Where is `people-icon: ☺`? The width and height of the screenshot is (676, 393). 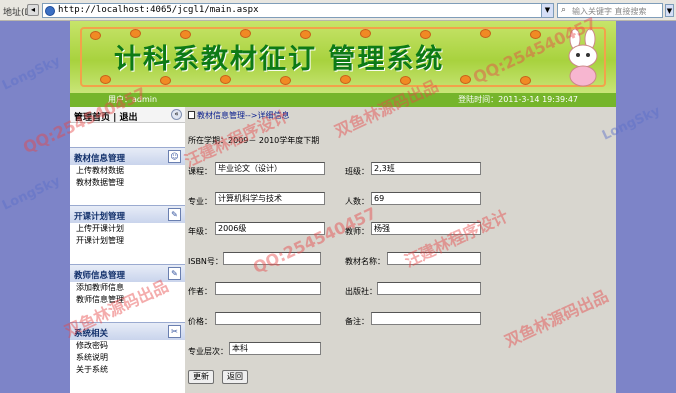
people-icon: ☺ is located at coordinates (174, 156).